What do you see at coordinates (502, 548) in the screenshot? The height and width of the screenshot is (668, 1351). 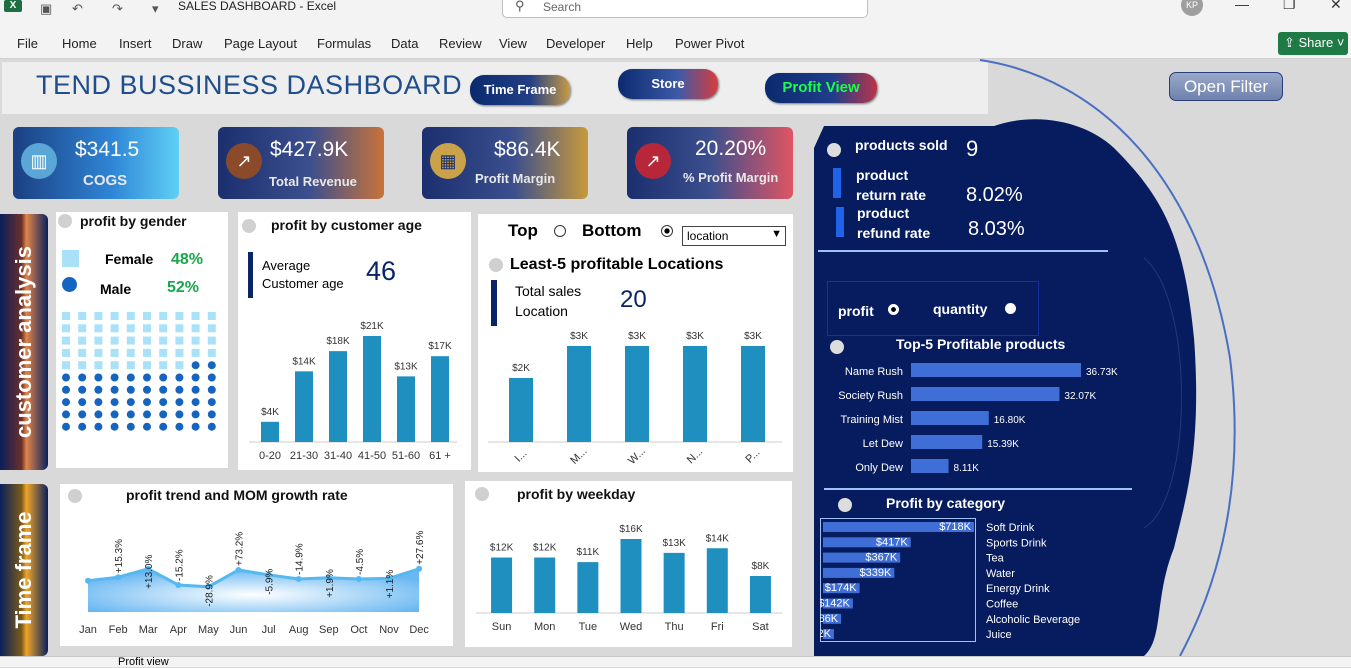 I see `data-label: $12K` at bounding box center [502, 548].